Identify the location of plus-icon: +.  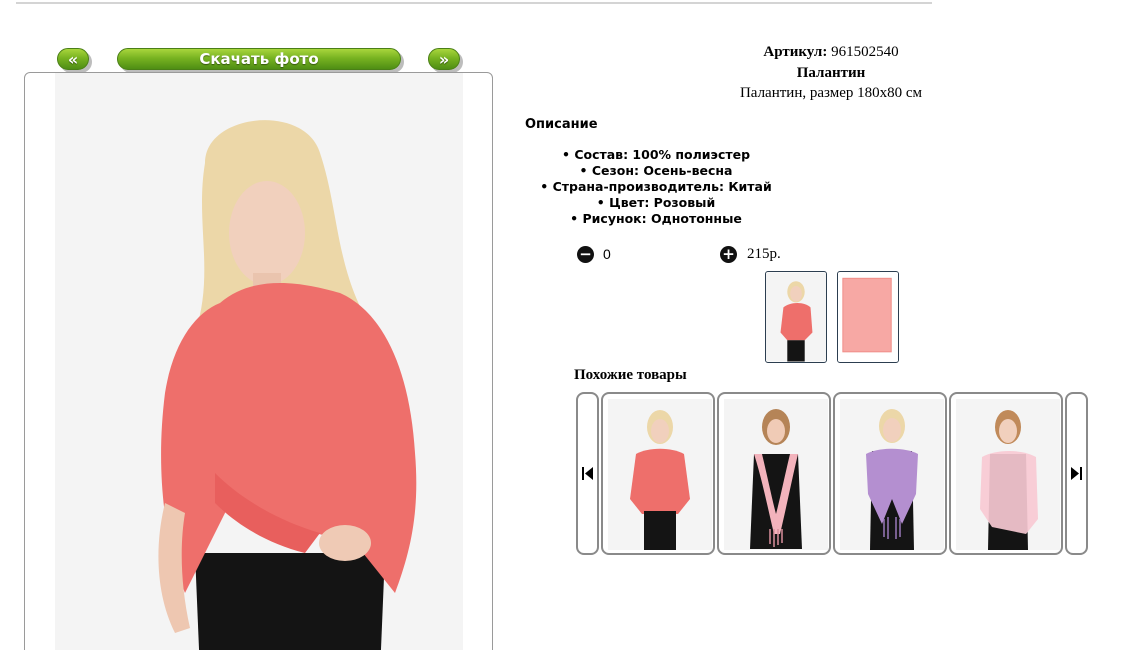
(728, 254).